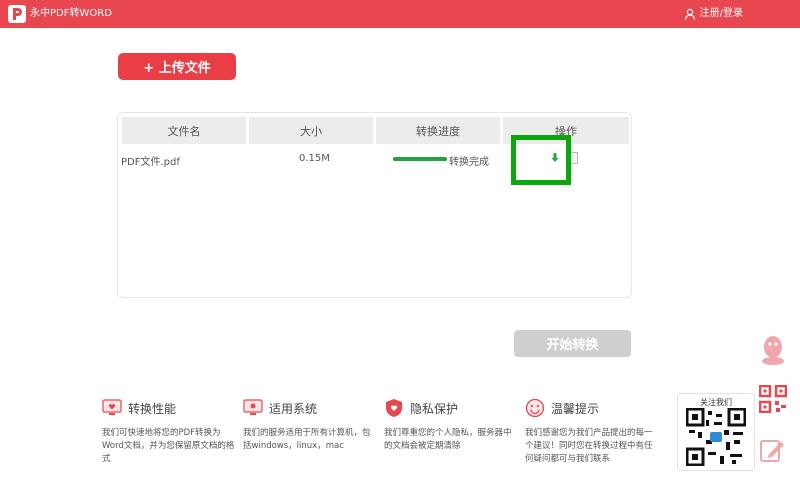 The width and height of the screenshot is (800, 480). What do you see at coordinates (773, 399) in the screenshot?
I see `qr-code-icon` at bounding box center [773, 399].